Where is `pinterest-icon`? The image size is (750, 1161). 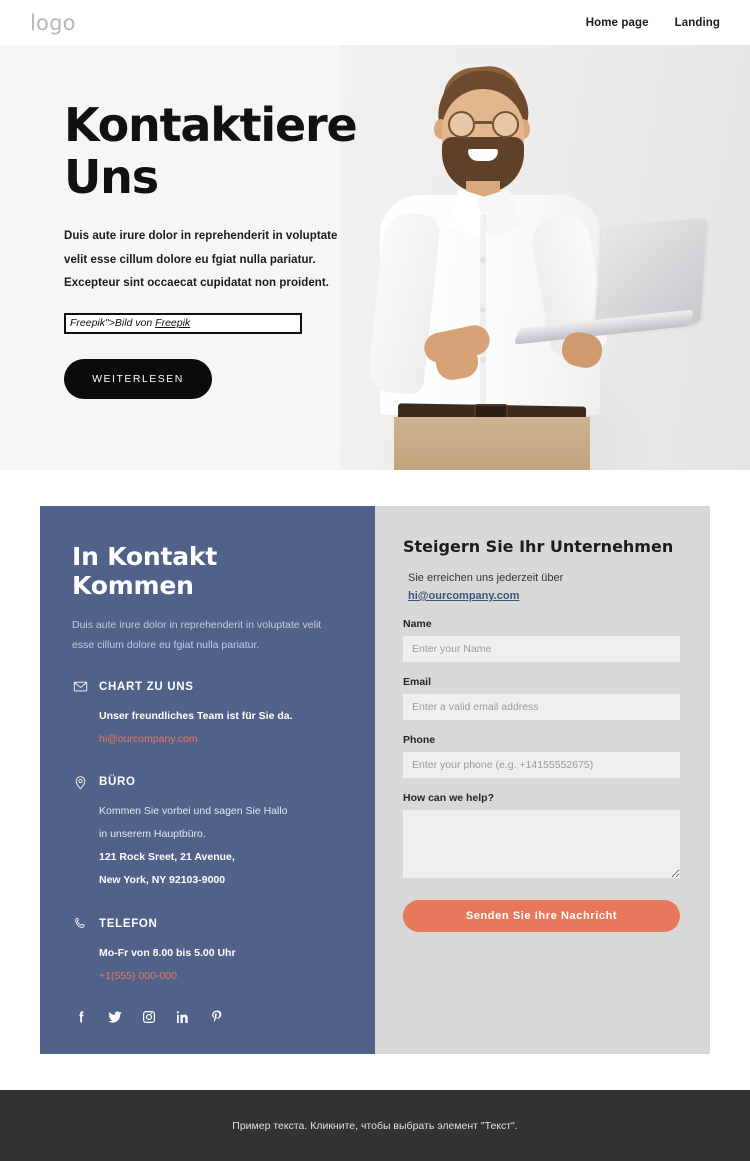
pinterest-icon is located at coordinates (217, 1017).